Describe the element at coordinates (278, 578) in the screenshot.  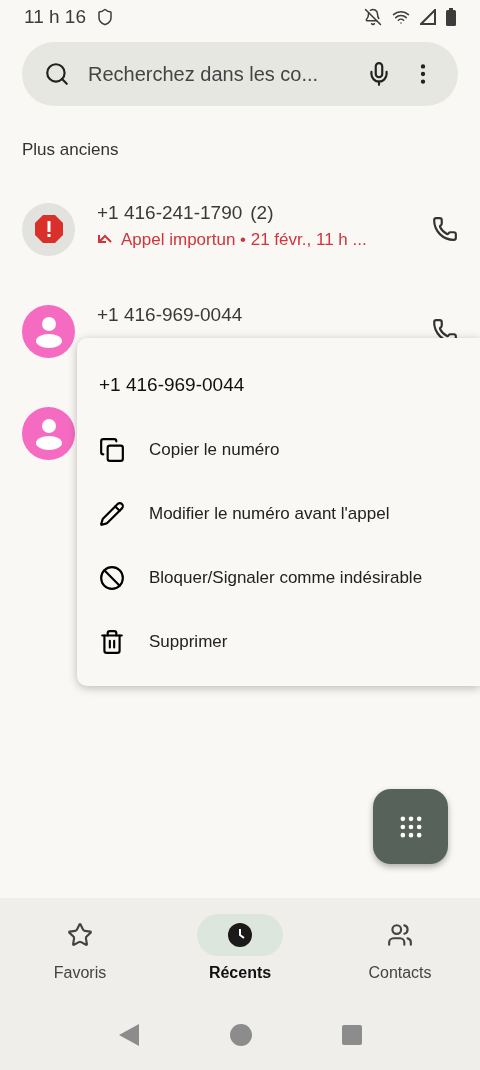
I see `menu-item: Bloquer/Signaler comme indésirable` at that location.